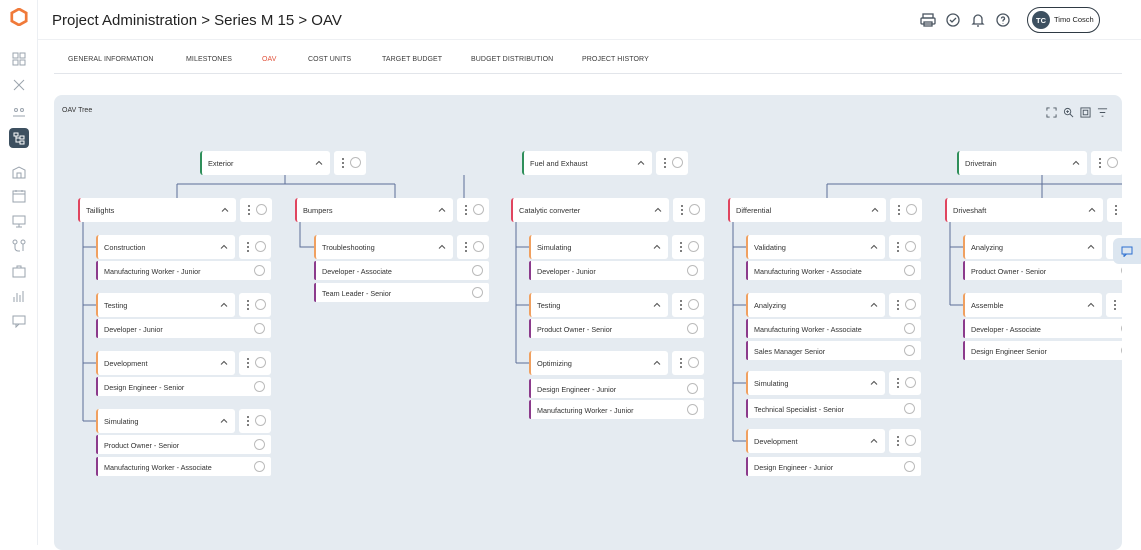 The width and height of the screenshot is (1141, 550). Describe the element at coordinates (401, 270) in the screenshot. I see `role-item: Developer - Associate` at that location.